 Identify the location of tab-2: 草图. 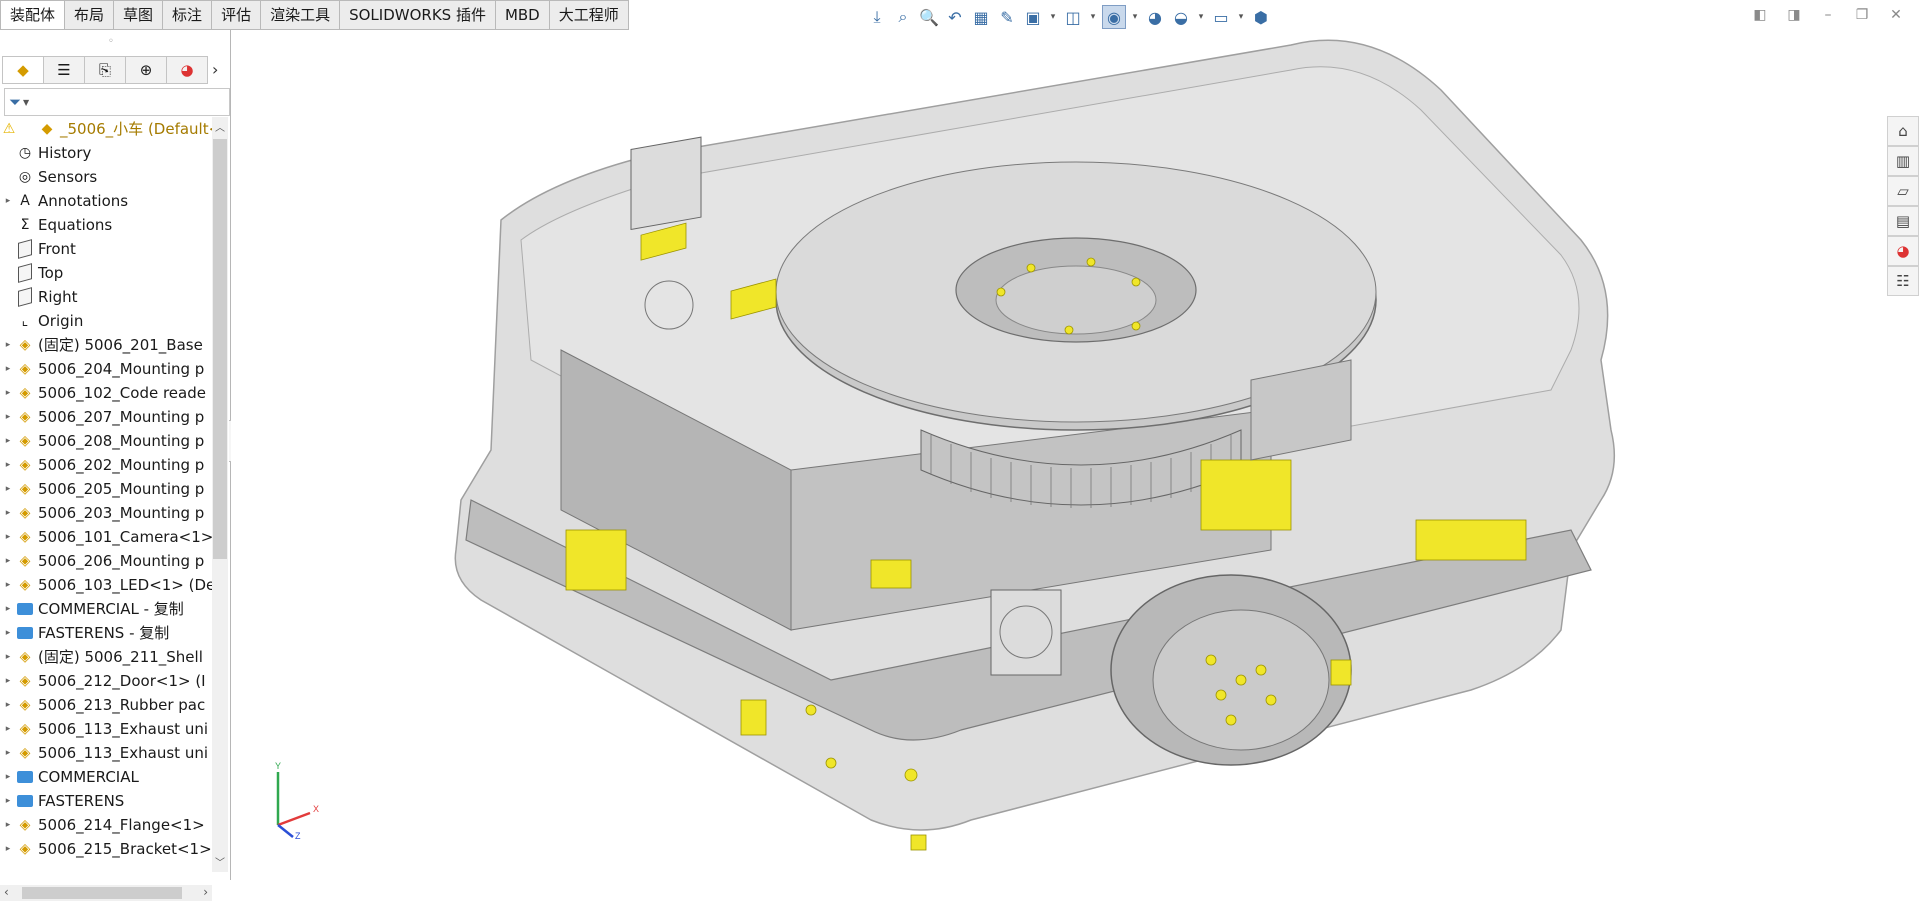
(139, 15).